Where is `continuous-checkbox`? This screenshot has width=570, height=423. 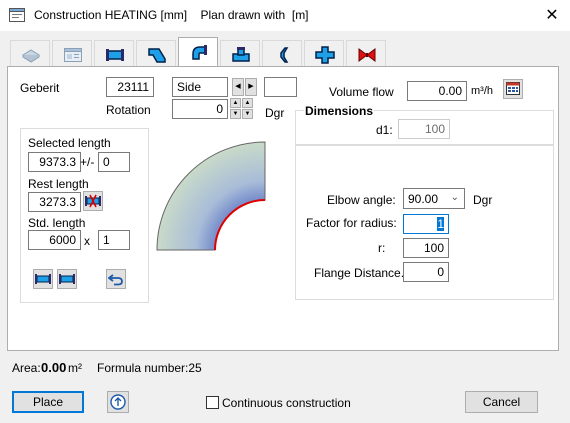 continuous-checkbox is located at coordinates (212, 402).